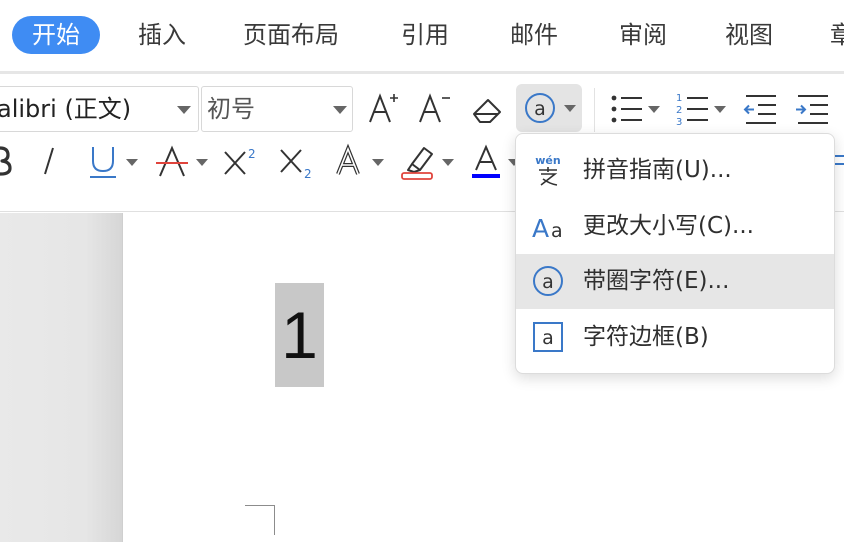 This screenshot has width=844, height=542. Describe the element at coordinates (679, 122) in the screenshot. I see `svg-text: 3` at that location.